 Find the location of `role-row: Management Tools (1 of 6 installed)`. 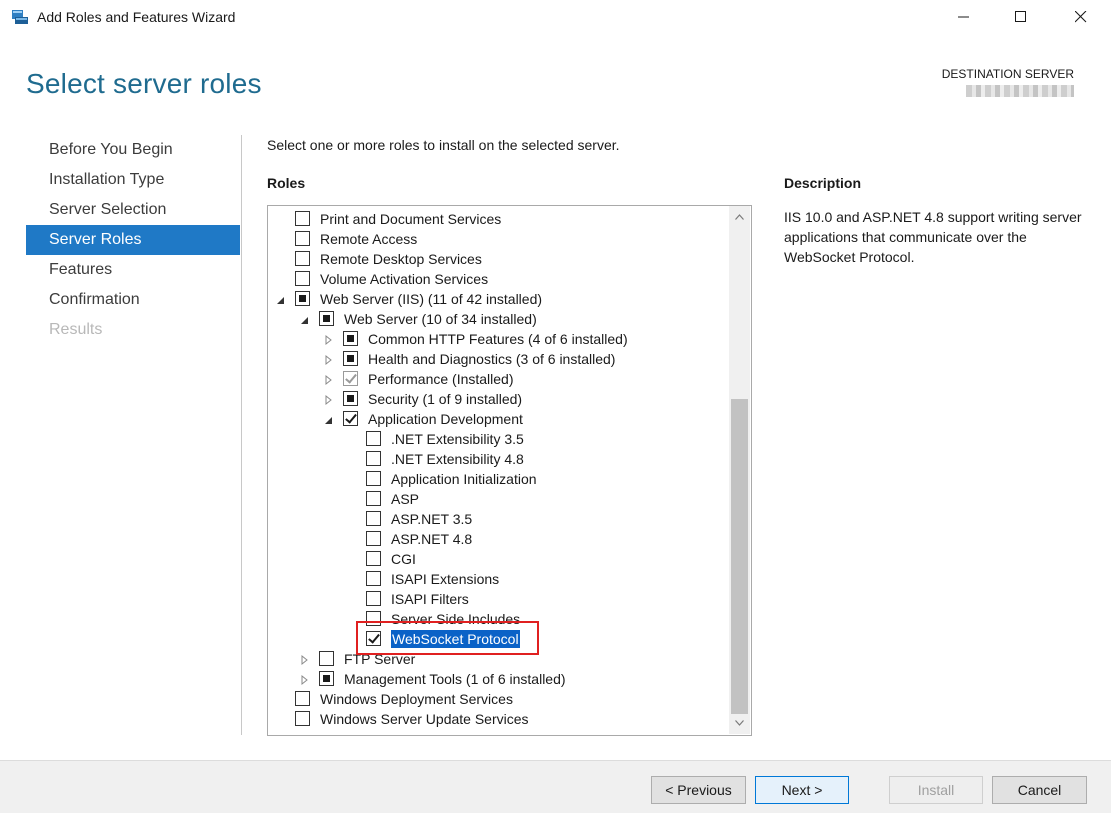

role-row: Management Tools (1 of 6 installed) is located at coordinates (499, 679).